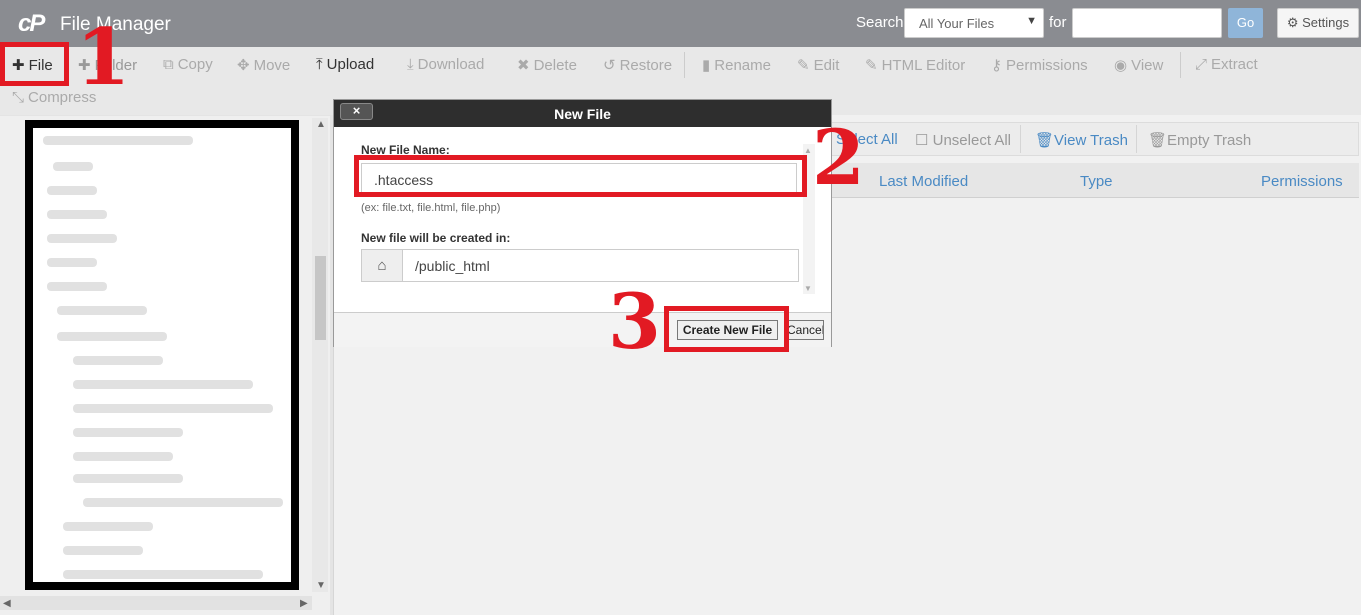 Image resolution: width=1361 pixels, height=615 pixels. I want to click on view-label: View, so click(1147, 65).